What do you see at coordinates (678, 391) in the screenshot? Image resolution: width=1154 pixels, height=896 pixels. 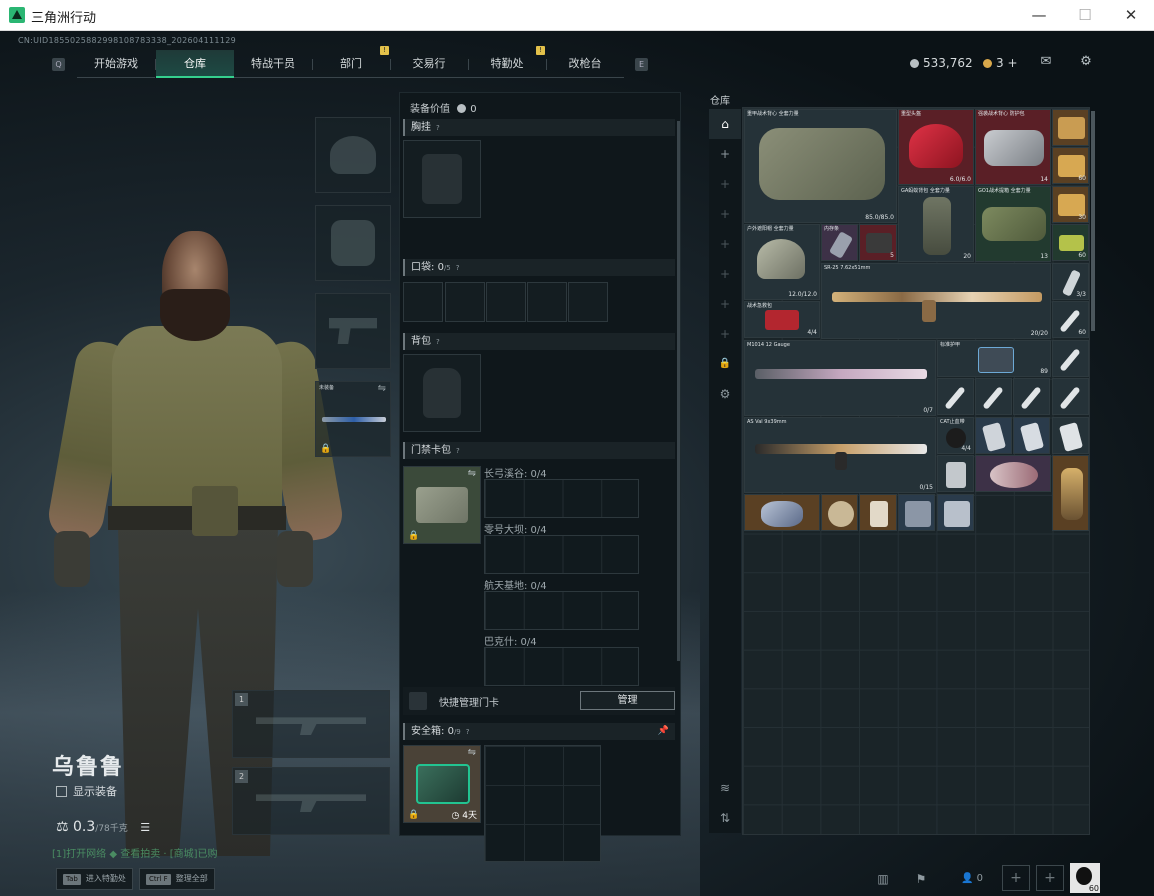 I see `loadout-scrollbar` at bounding box center [678, 391].